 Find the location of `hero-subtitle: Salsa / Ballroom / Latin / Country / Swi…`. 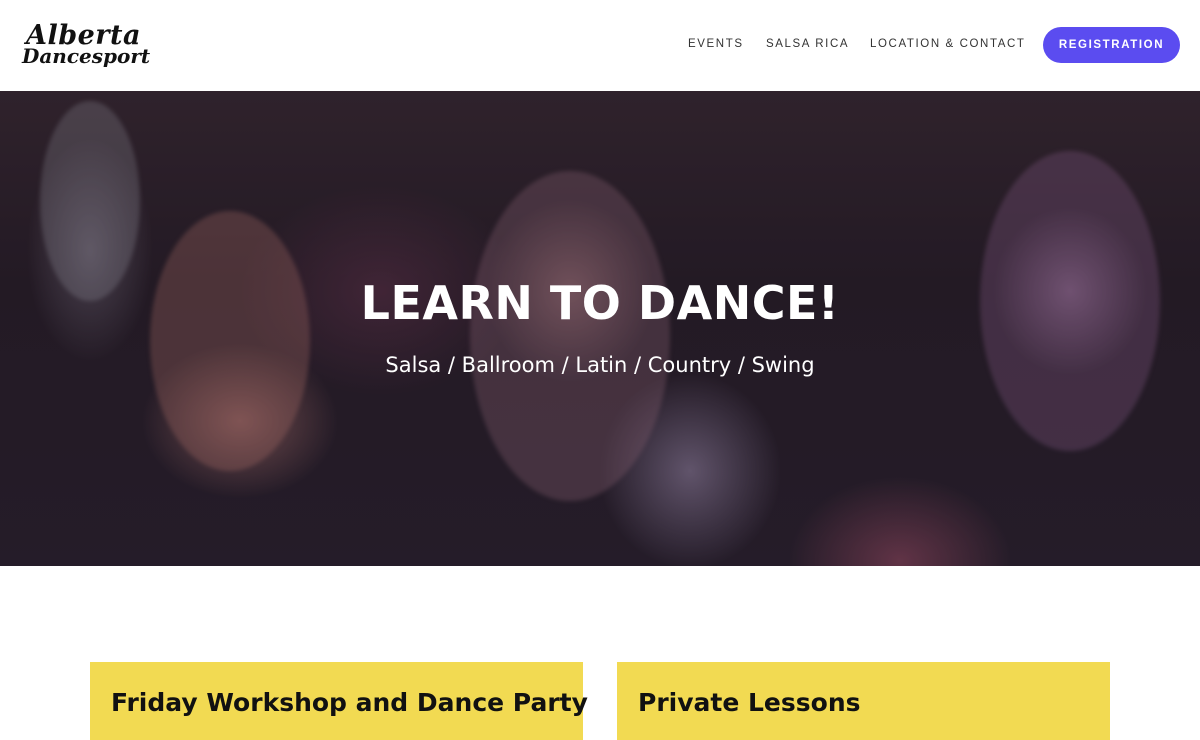

hero-subtitle: Salsa / Ballroom / Latin / Country / Swi… is located at coordinates (600, 365).